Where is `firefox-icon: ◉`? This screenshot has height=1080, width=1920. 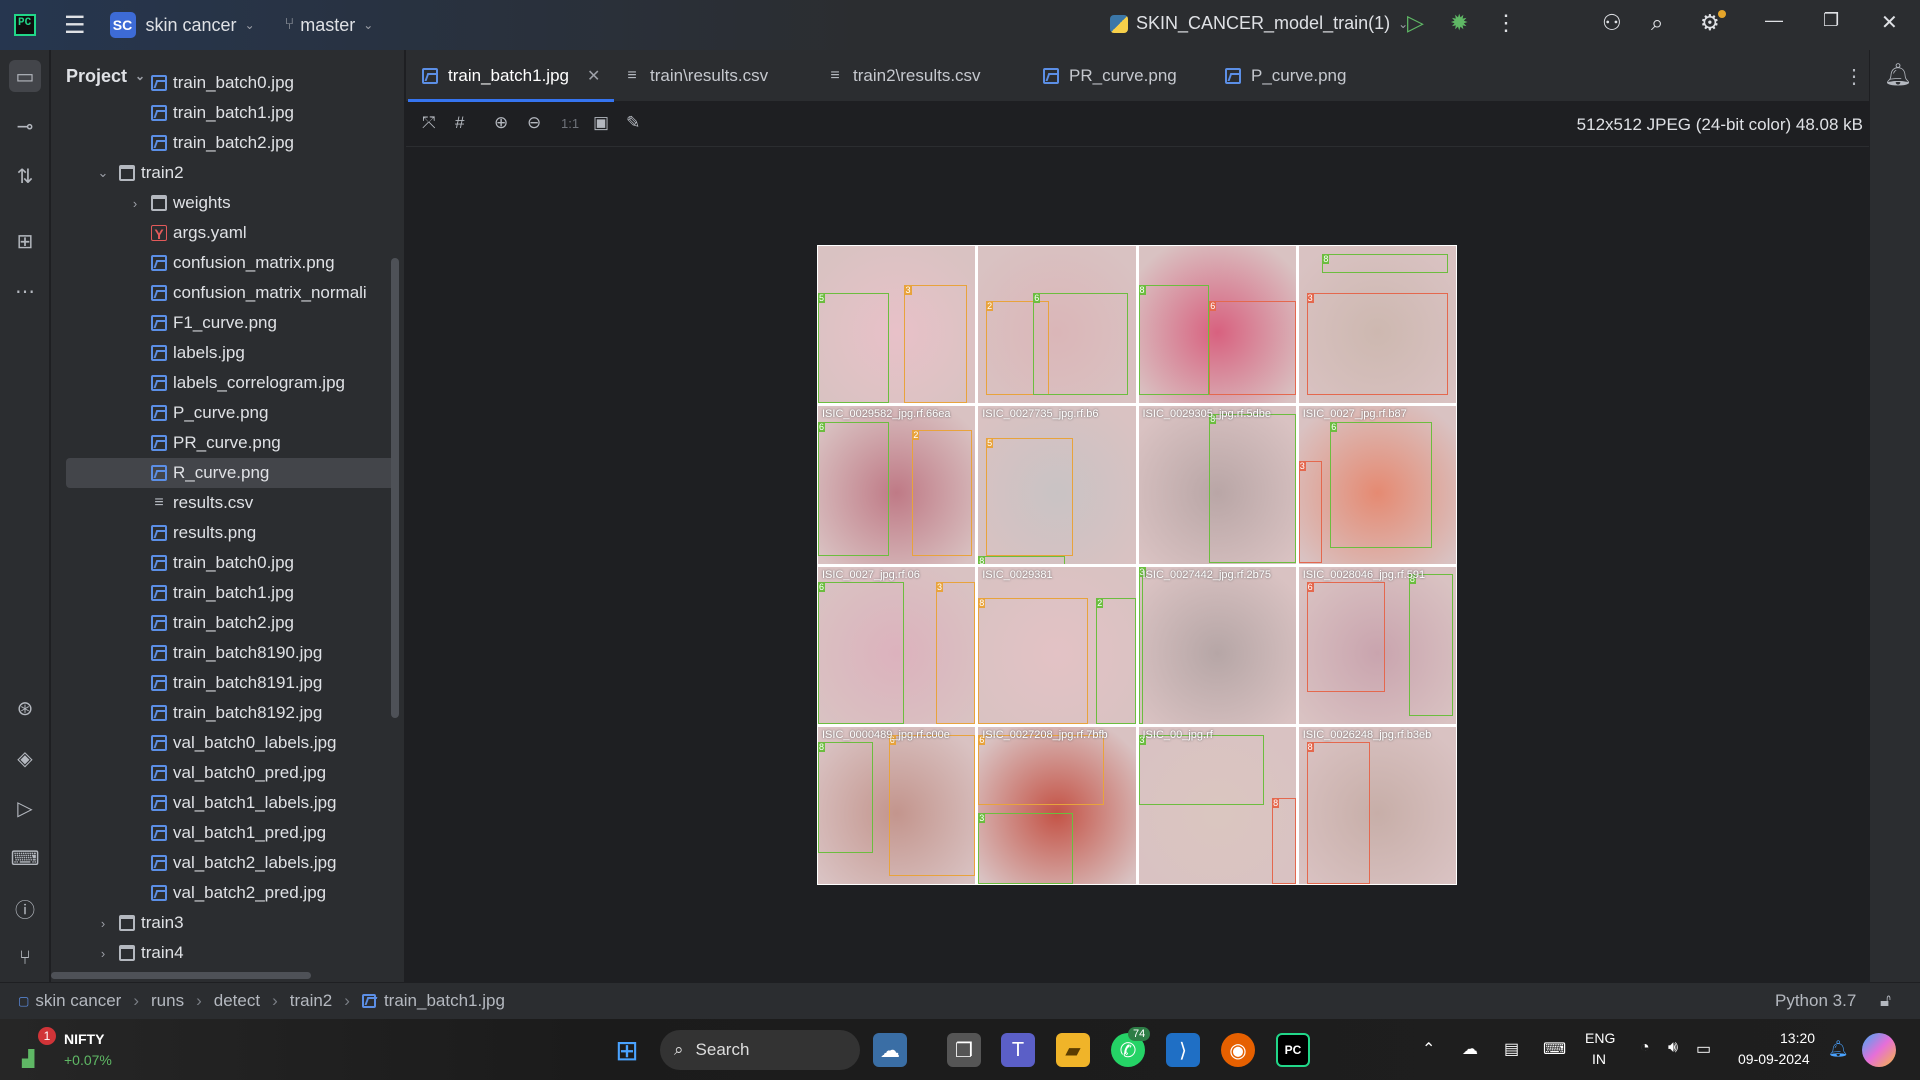
firefox-icon: ◉ is located at coordinates (1238, 1050).